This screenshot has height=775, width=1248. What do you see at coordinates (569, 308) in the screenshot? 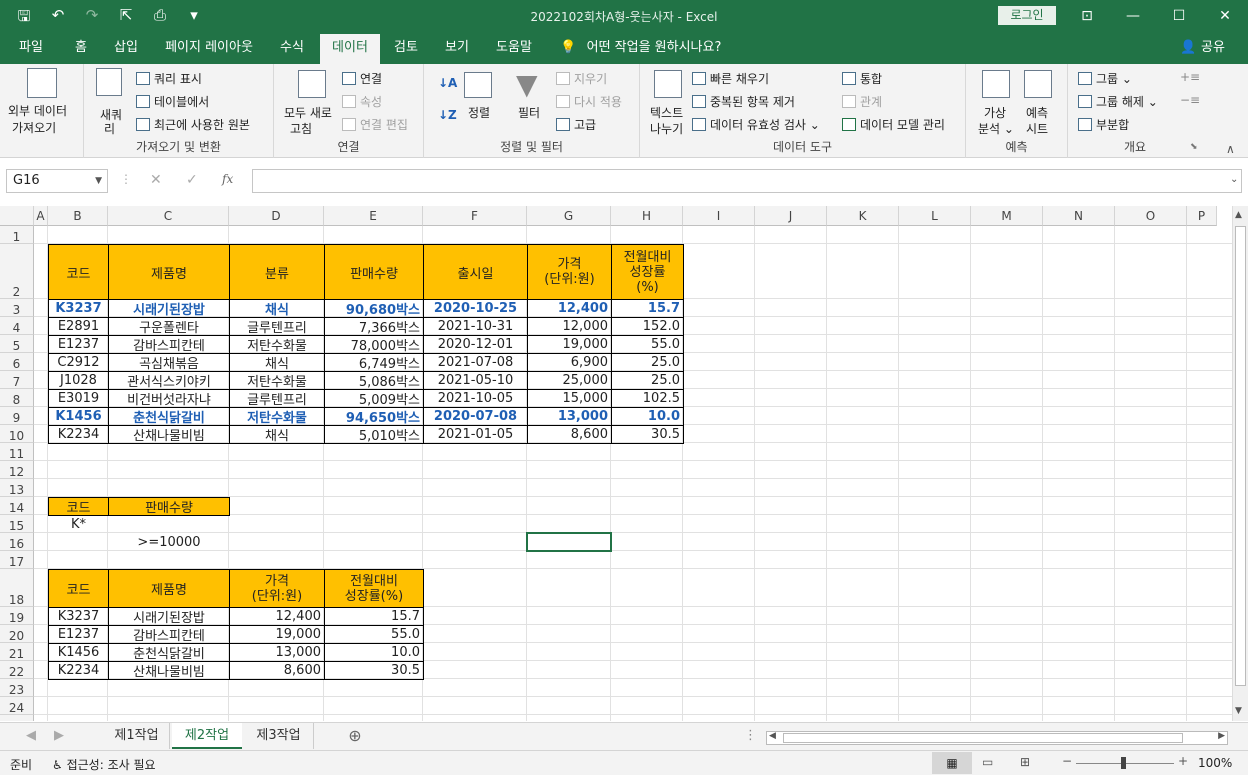
I see `table-cell: 12,400` at bounding box center [569, 308].